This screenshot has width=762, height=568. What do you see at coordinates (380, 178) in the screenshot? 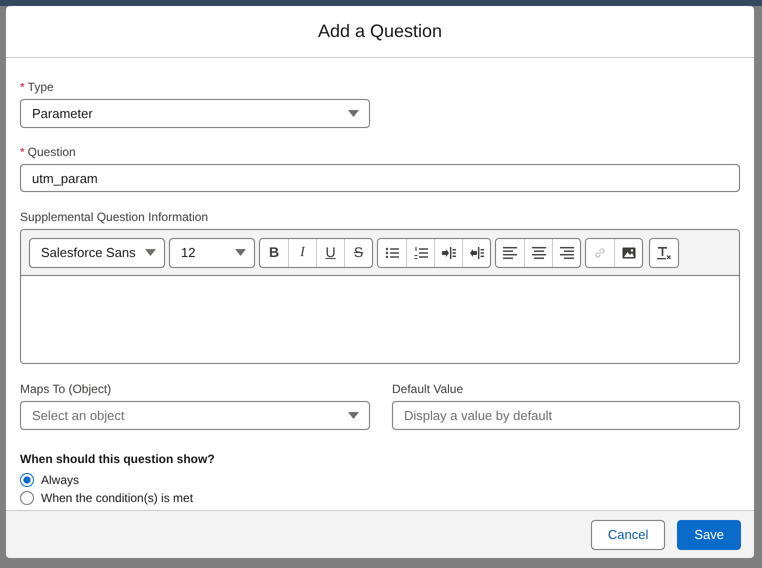
I see `question-input: utm_param` at bounding box center [380, 178].